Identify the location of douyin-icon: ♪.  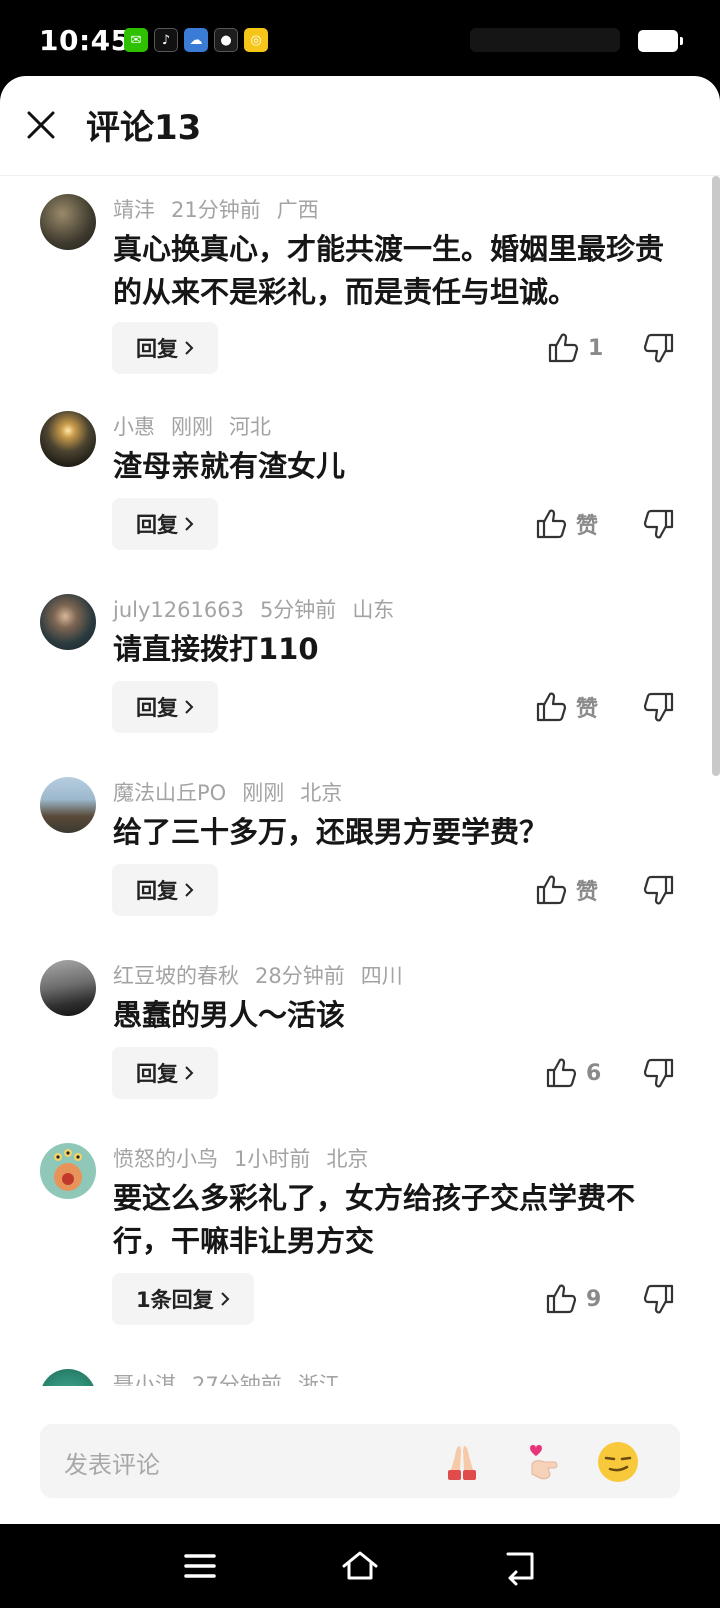
(166, 40).